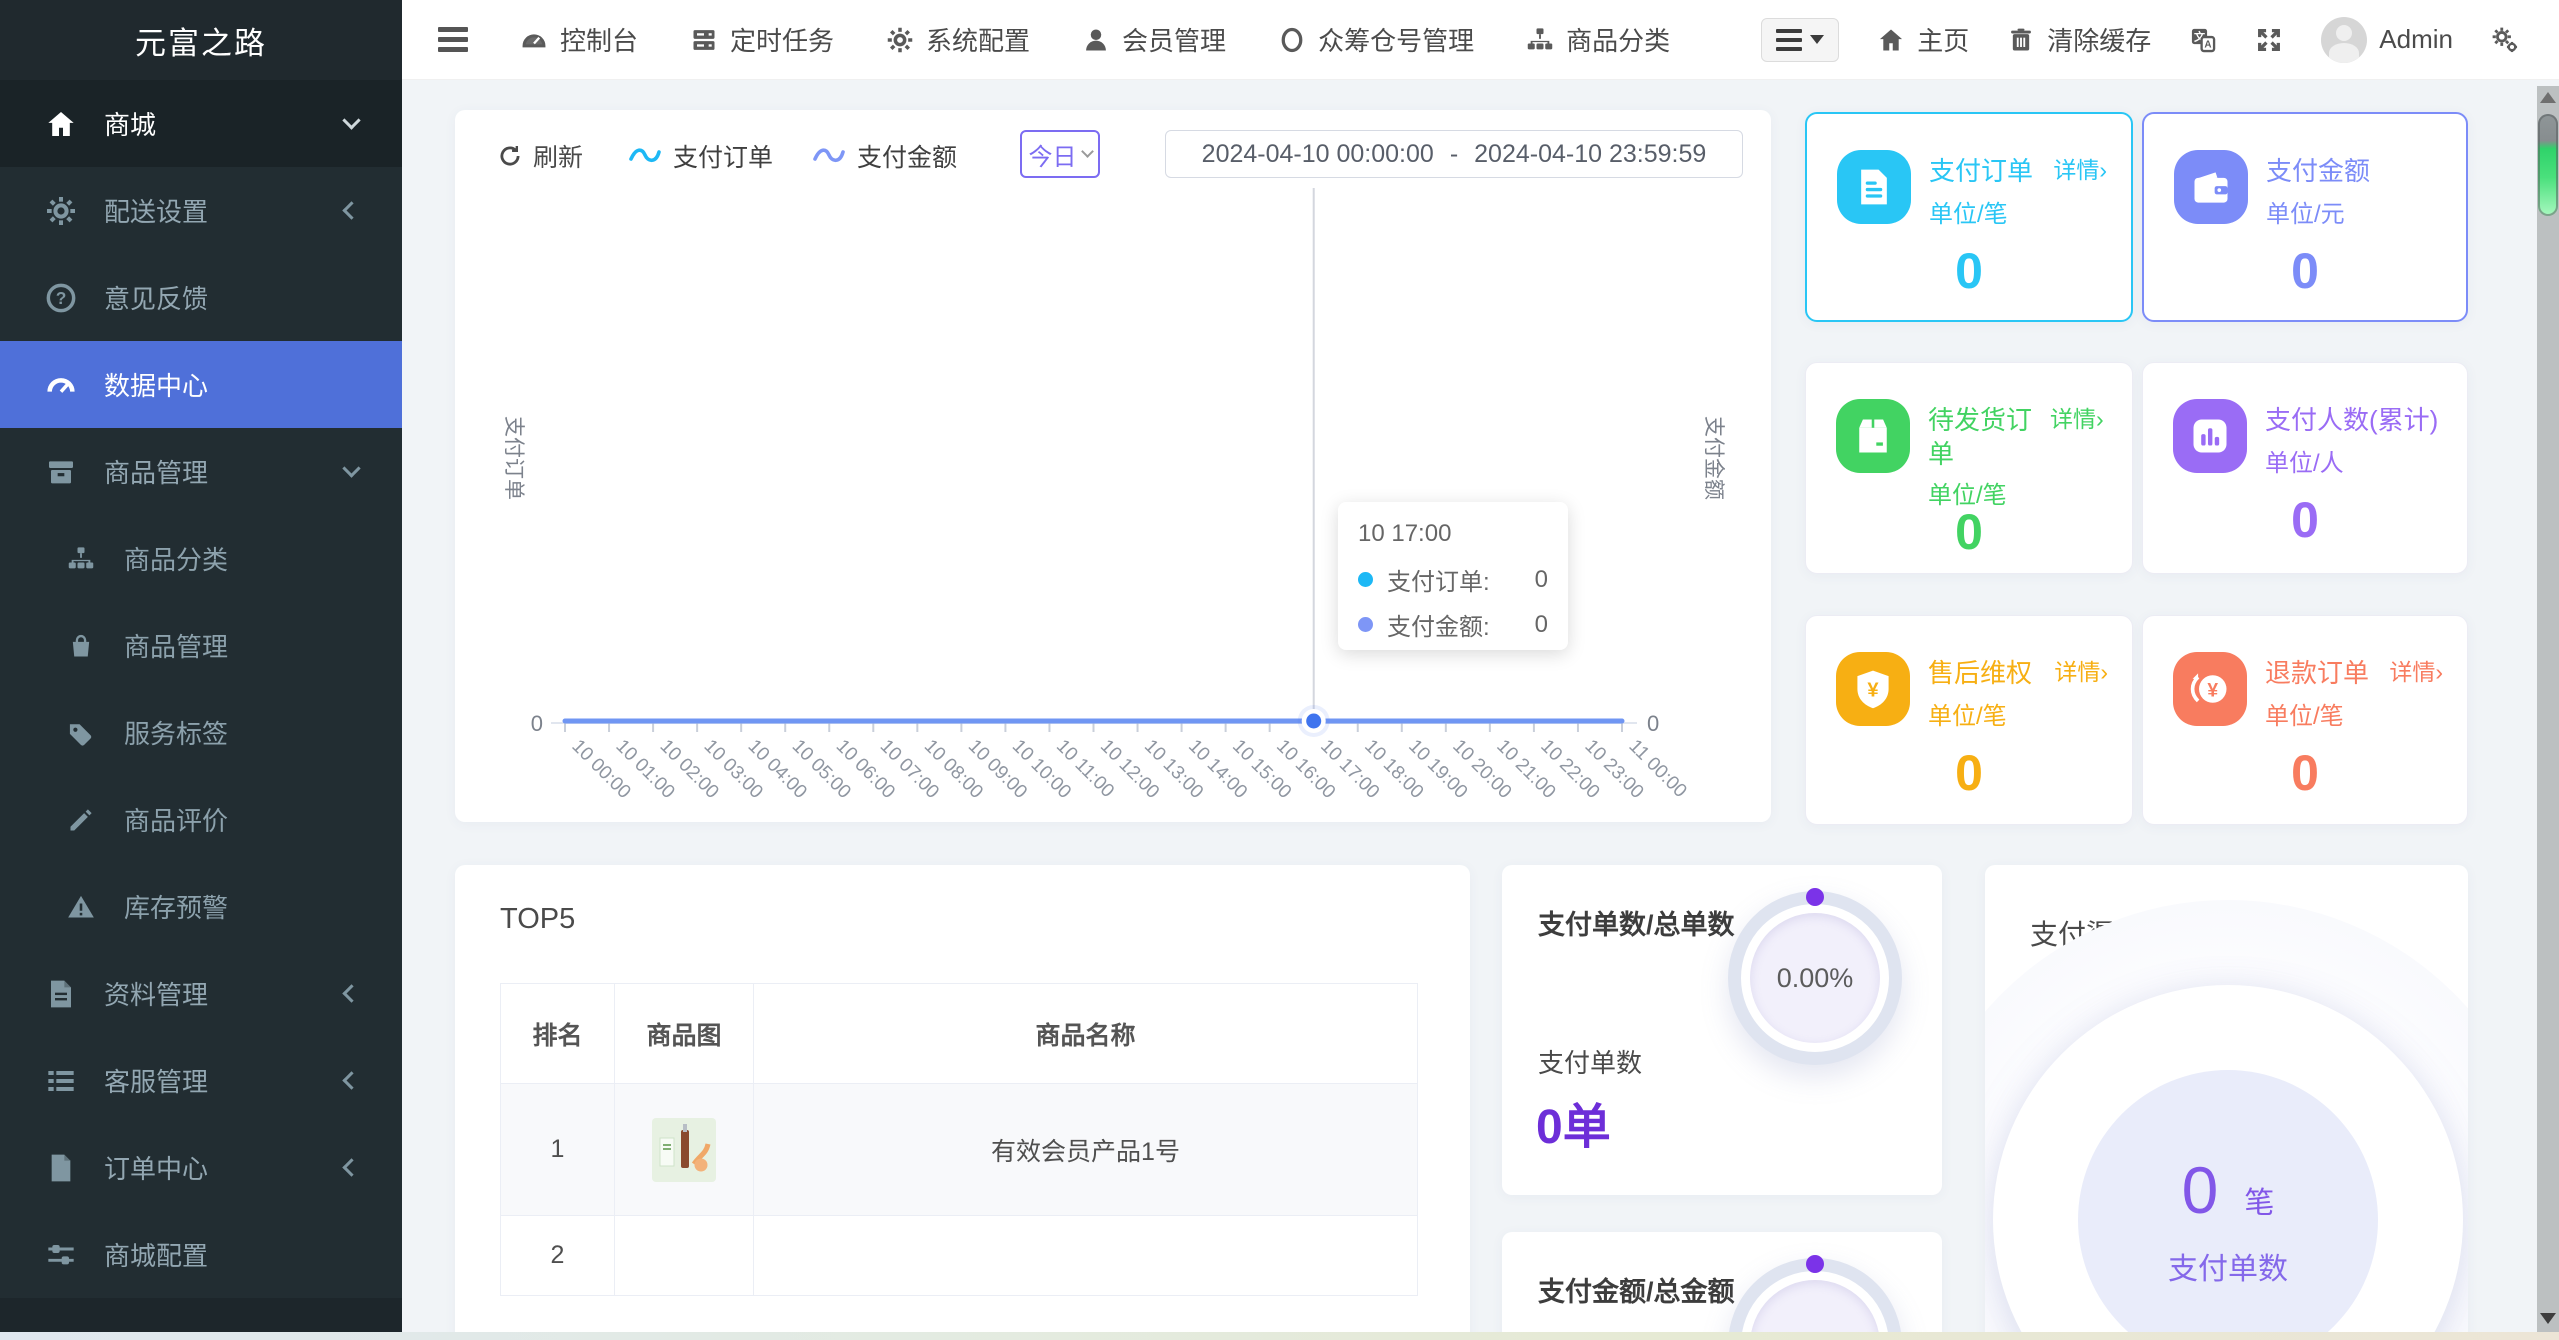  I want to click on vertical-scrollbar, so click(2548, 709).